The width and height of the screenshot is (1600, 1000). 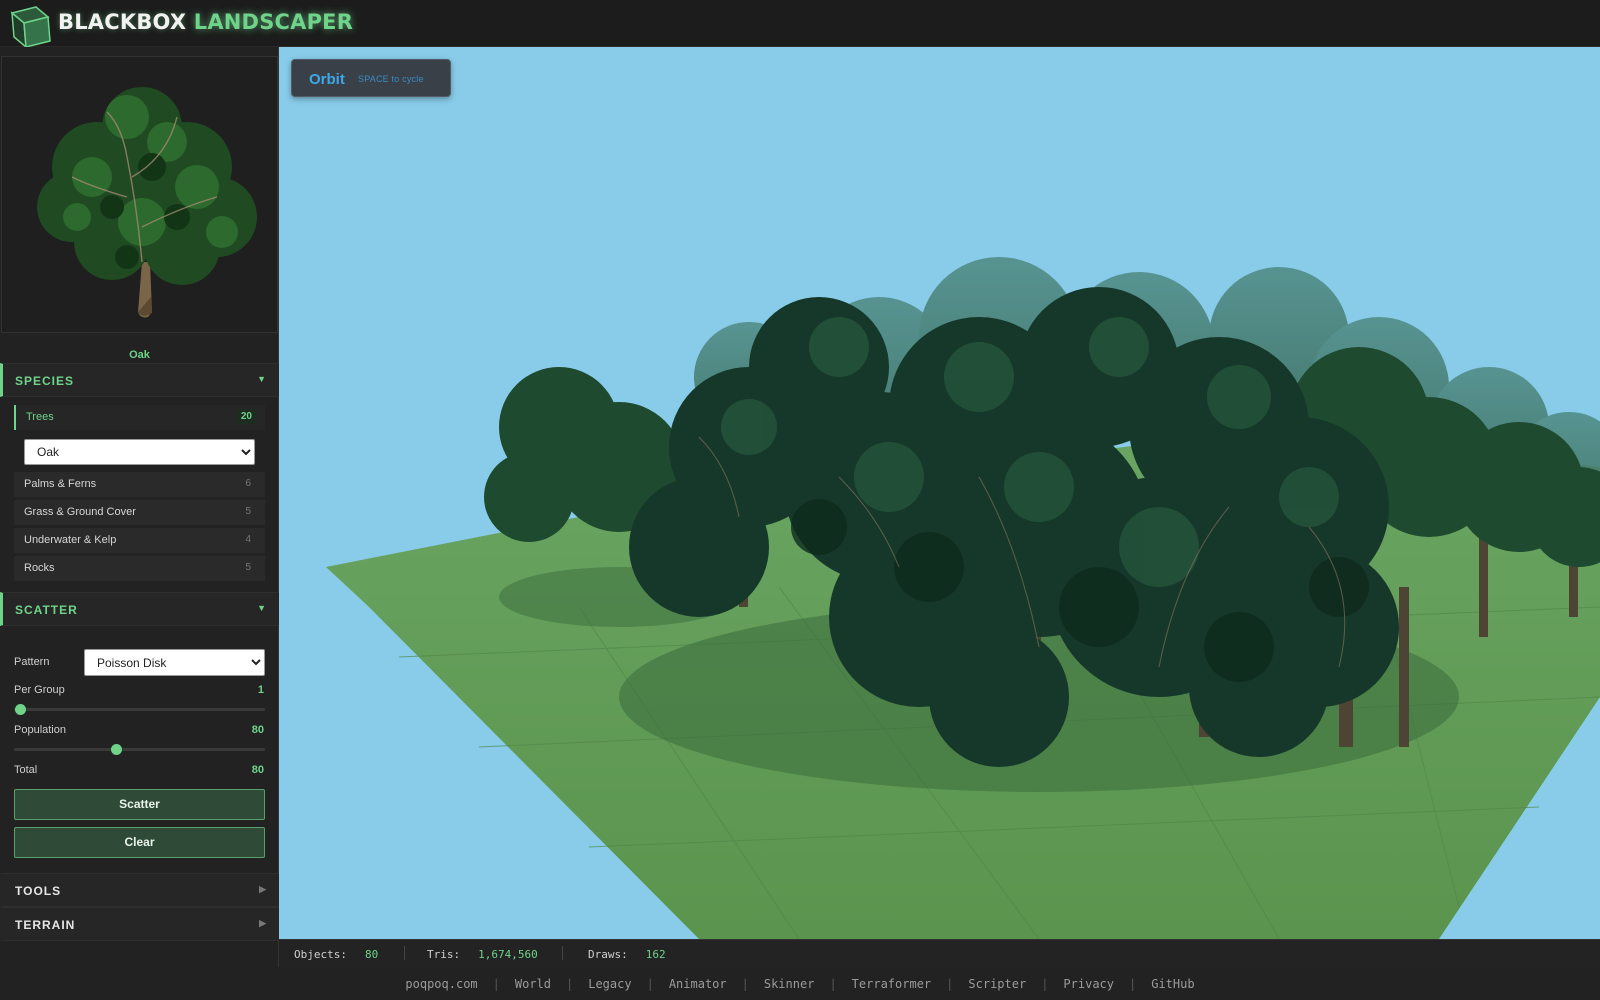 I want to click on population-slider, so click(x=139, y=749).